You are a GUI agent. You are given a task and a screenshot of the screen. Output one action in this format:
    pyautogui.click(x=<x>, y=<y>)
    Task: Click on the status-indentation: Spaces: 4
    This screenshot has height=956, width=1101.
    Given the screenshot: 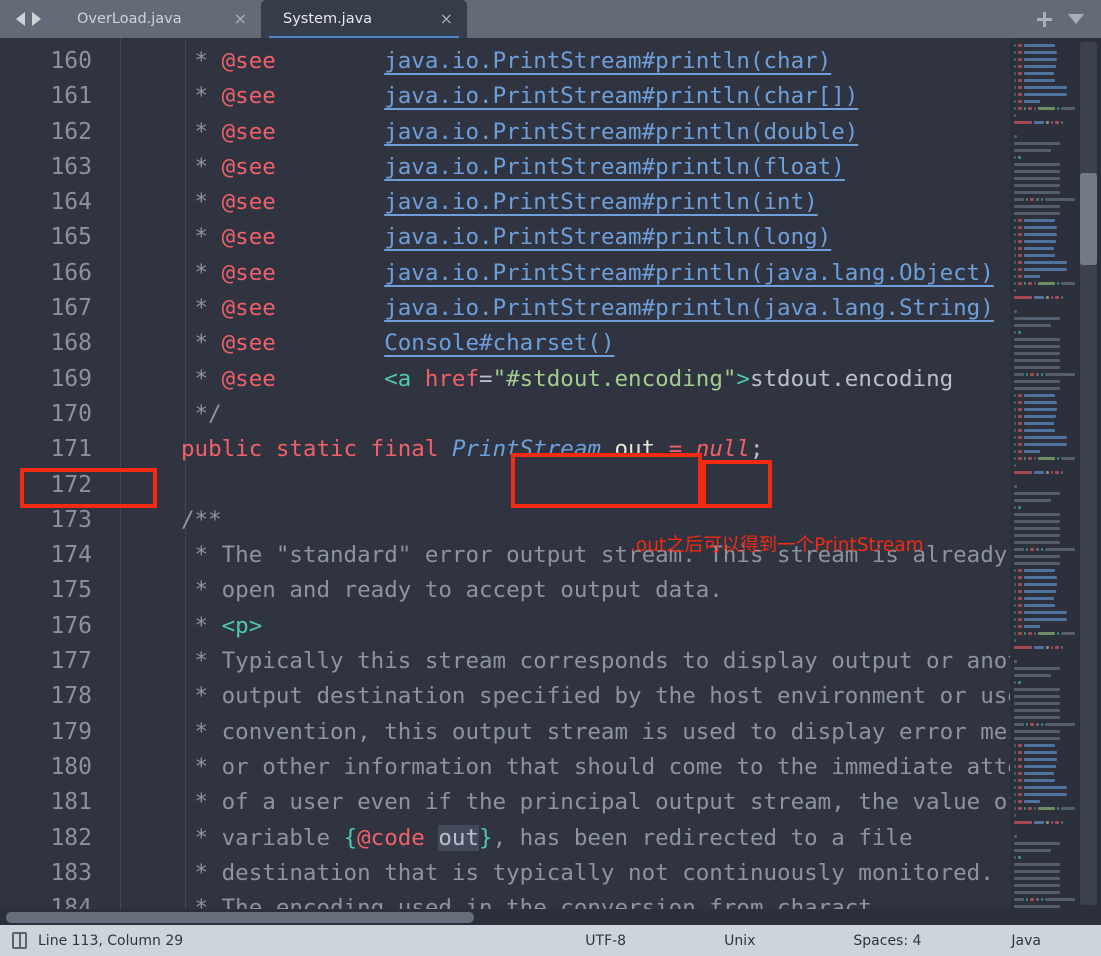 What is the action you would take?
    pyautogui.click(x=887, y=941)
    